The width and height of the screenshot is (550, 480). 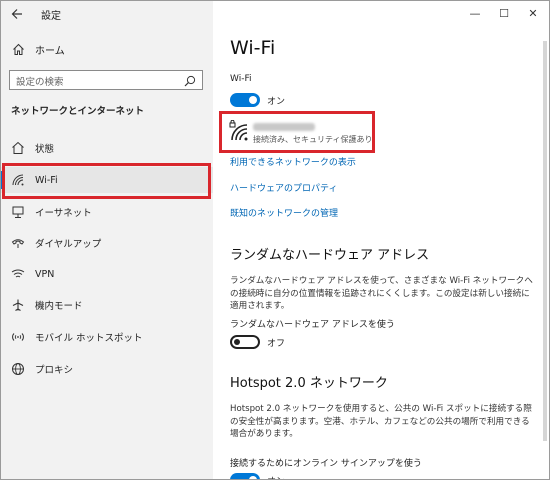 I want to click on back-button, so click(x=17, y=14).